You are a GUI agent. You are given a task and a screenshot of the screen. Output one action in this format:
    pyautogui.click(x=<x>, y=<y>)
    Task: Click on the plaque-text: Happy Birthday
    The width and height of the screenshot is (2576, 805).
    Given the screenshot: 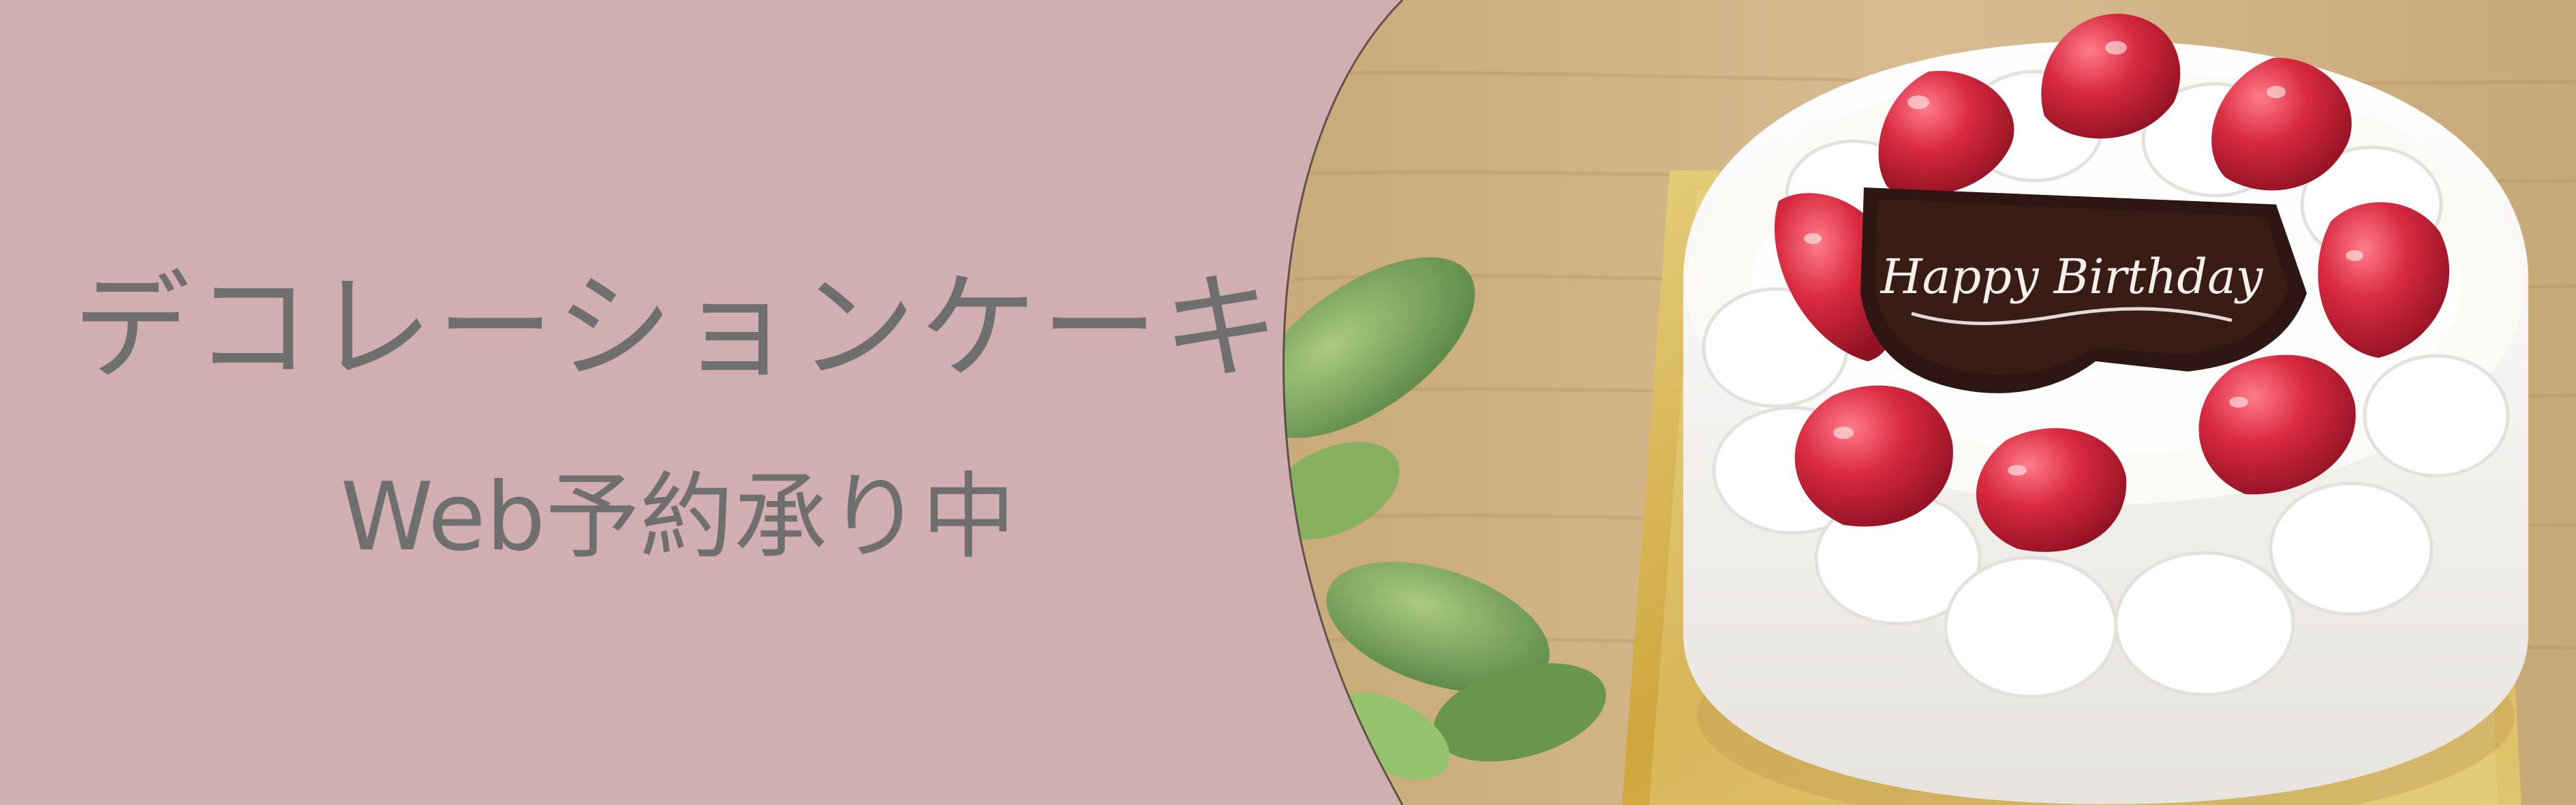 What is the action you would take?
    pyautogui.click(x=2072, y=277)
    